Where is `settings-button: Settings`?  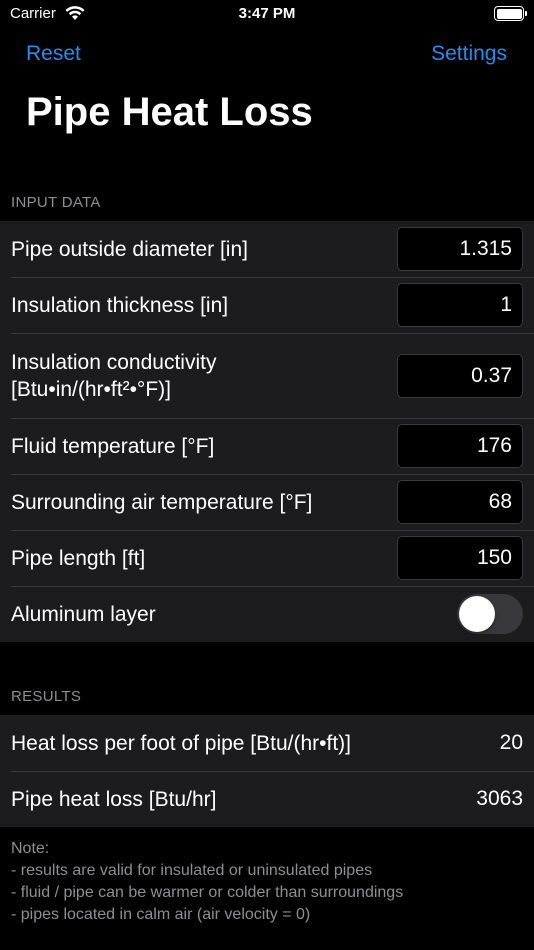
settings-button: Settings is located at coordinates (469, 54).